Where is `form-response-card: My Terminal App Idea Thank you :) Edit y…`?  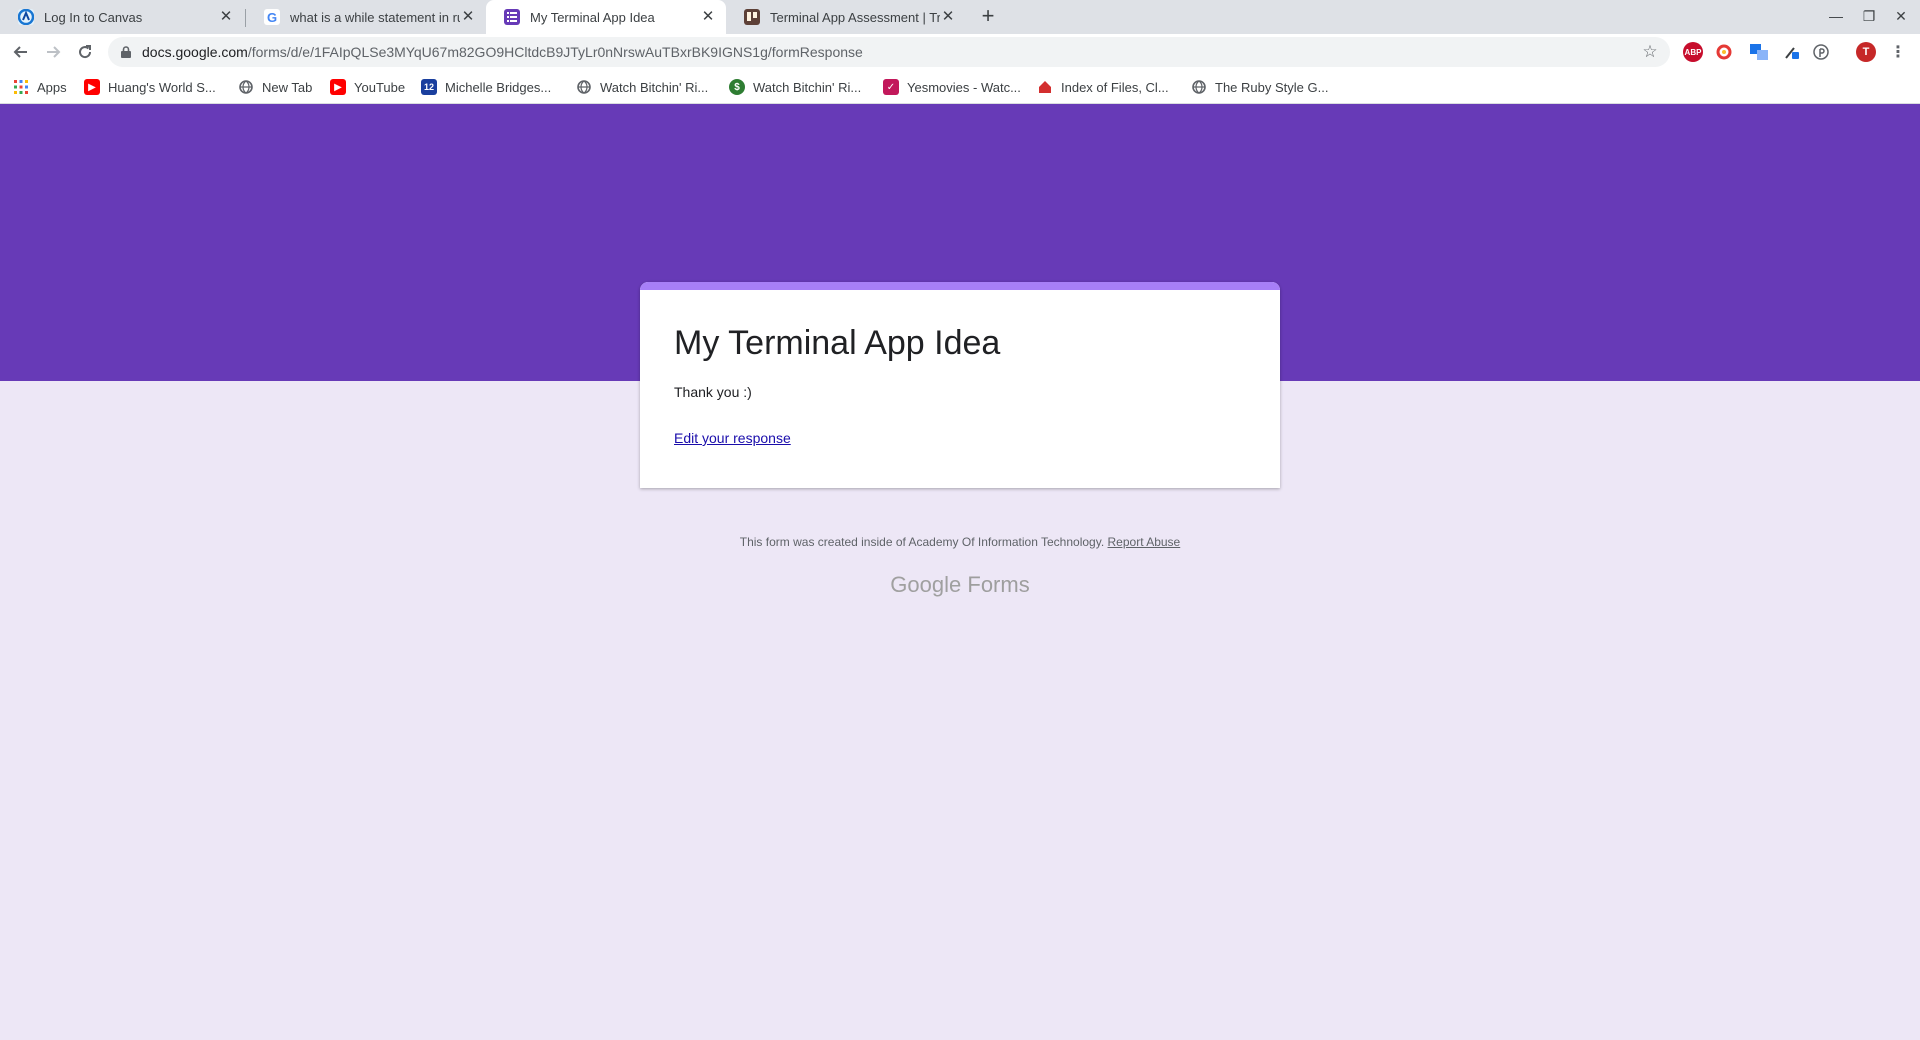
form-response-card: My Terminal App Idea Thank you :) Edit y… is located at coordinates (960, 385).